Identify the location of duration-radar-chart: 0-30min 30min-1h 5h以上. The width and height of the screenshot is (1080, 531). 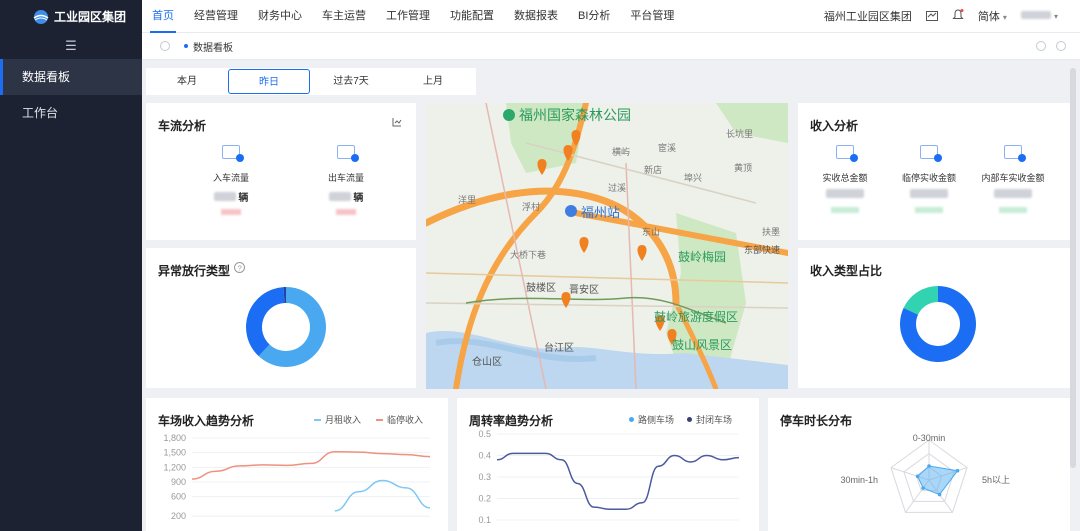
(925, 473).